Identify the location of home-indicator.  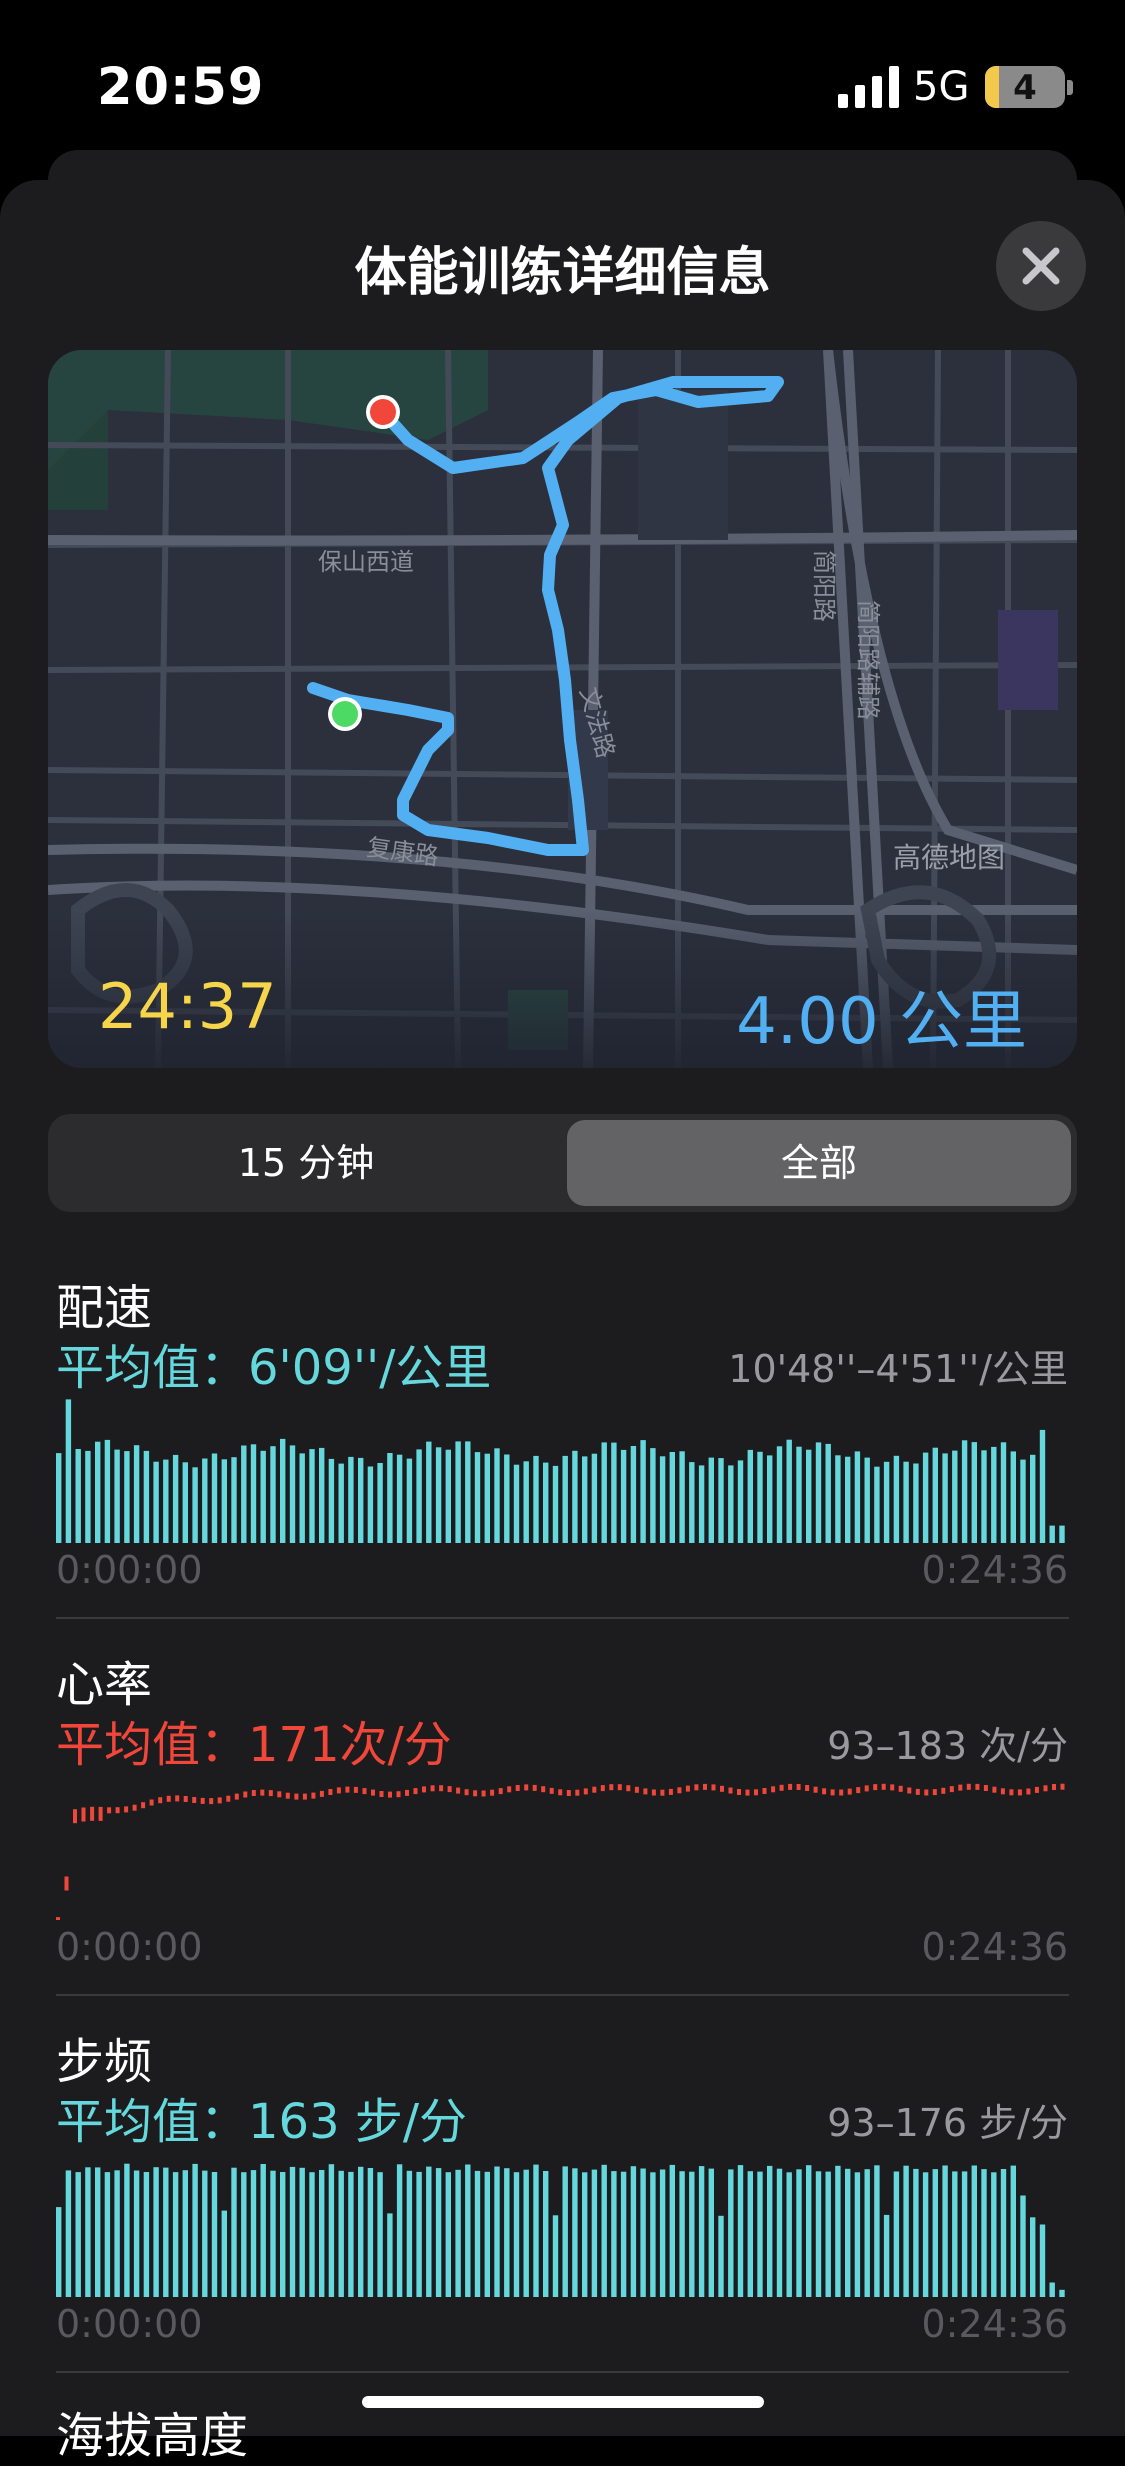
(563, 2402).